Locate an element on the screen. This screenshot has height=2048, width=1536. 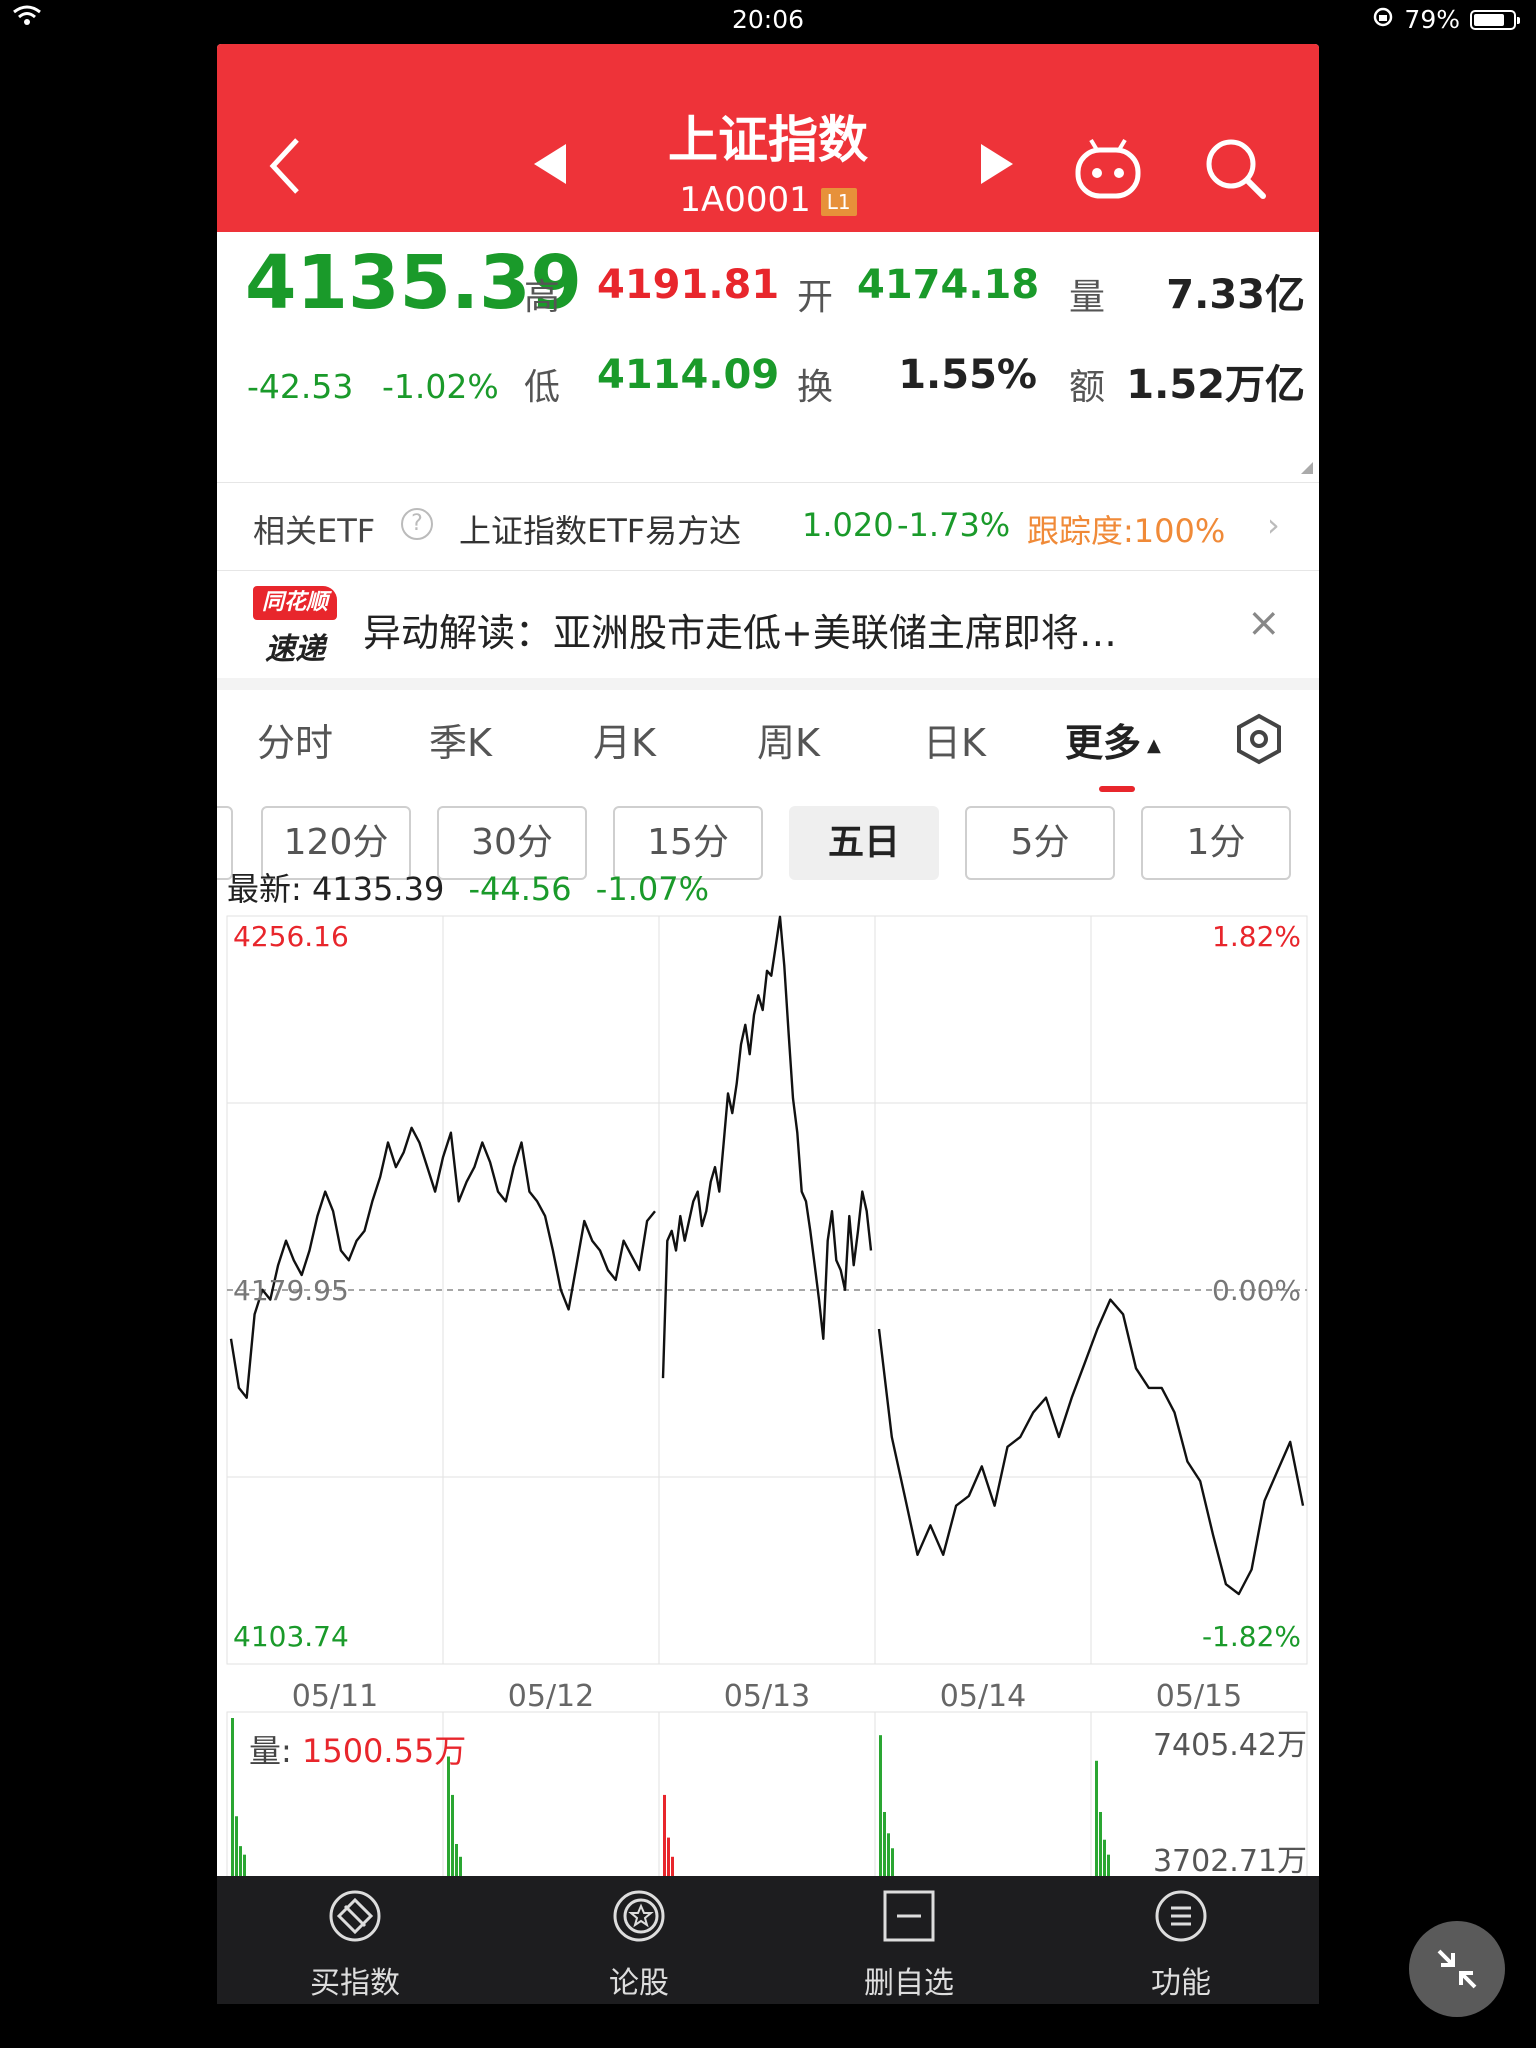
volume-mid: 3702.71万 is located at coordinates (1229, 1861).